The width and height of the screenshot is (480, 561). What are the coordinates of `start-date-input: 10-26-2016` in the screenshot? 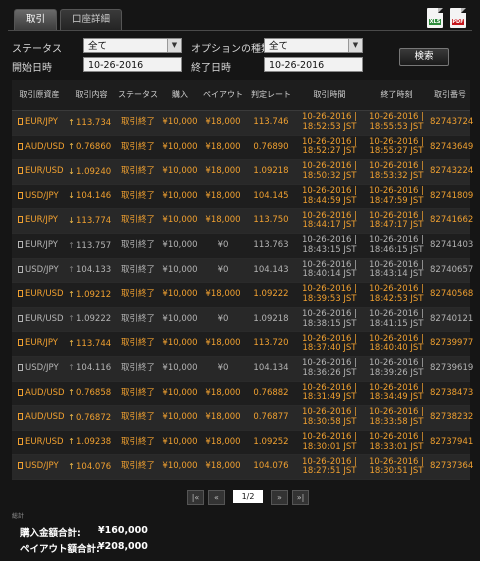 It's located at (132, 64).